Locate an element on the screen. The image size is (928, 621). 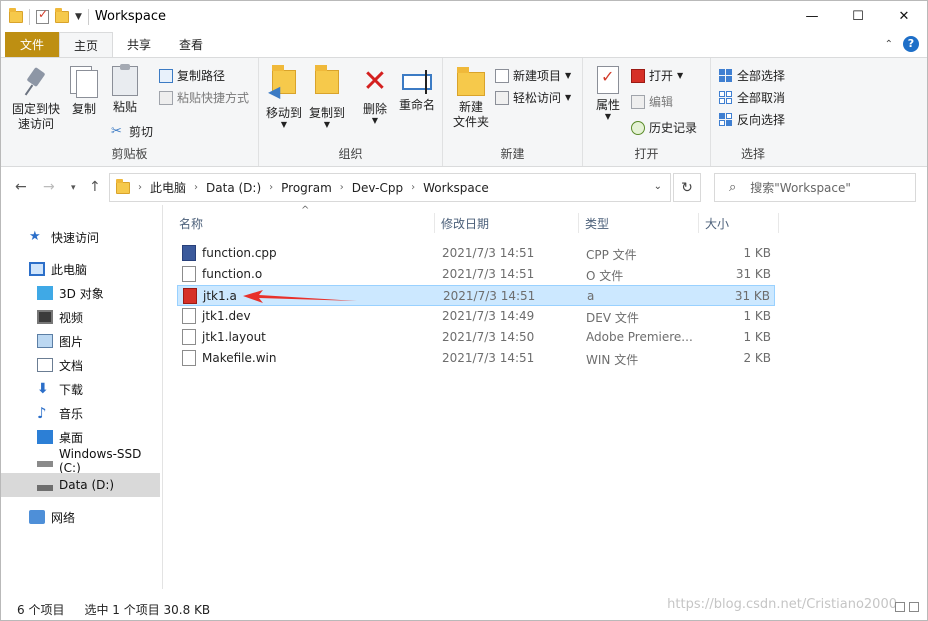
sidebar-item-videos: 视频 is located at coordinates (80, 317).